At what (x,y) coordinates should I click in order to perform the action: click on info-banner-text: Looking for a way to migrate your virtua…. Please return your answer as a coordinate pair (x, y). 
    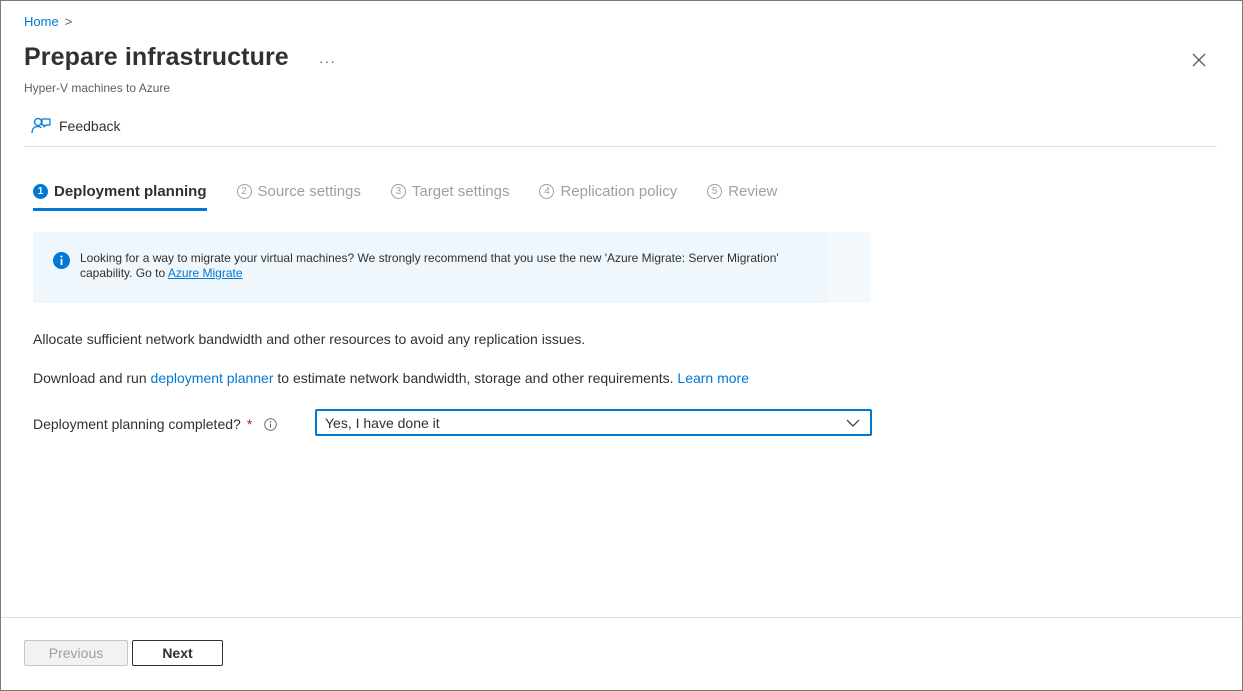
    Looking at the image, I should click on (450, 266).